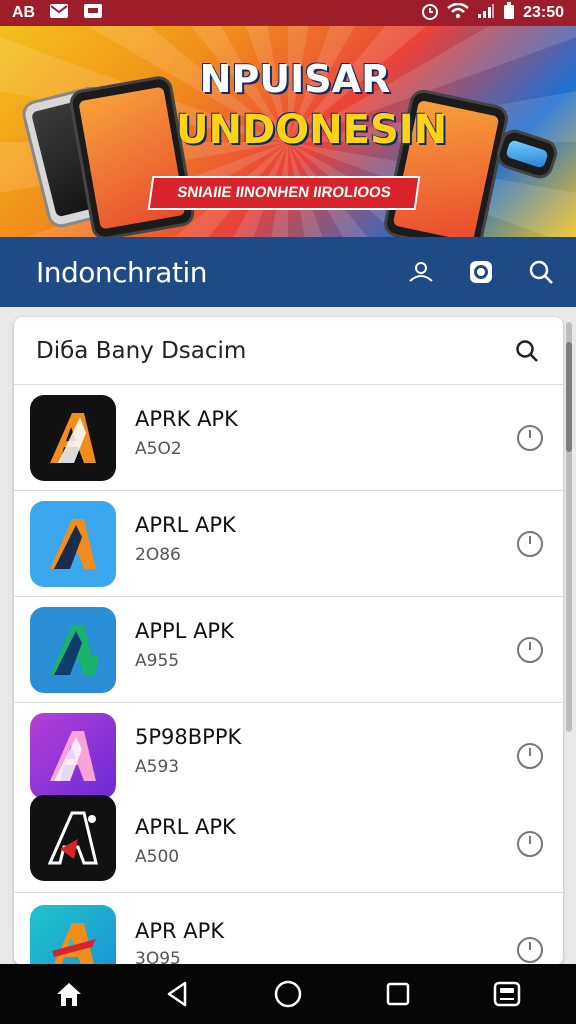 The height and width of the screenshot is (1024, 576). I want to click on signal-icon, so click(486, 13).